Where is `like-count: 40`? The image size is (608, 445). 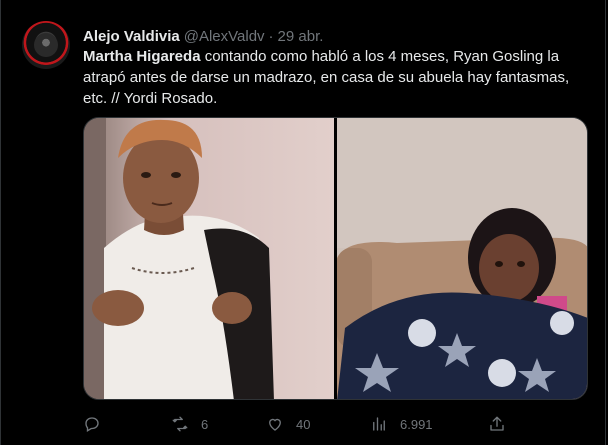 like-count: 40 is located at coordinates (303, 424).